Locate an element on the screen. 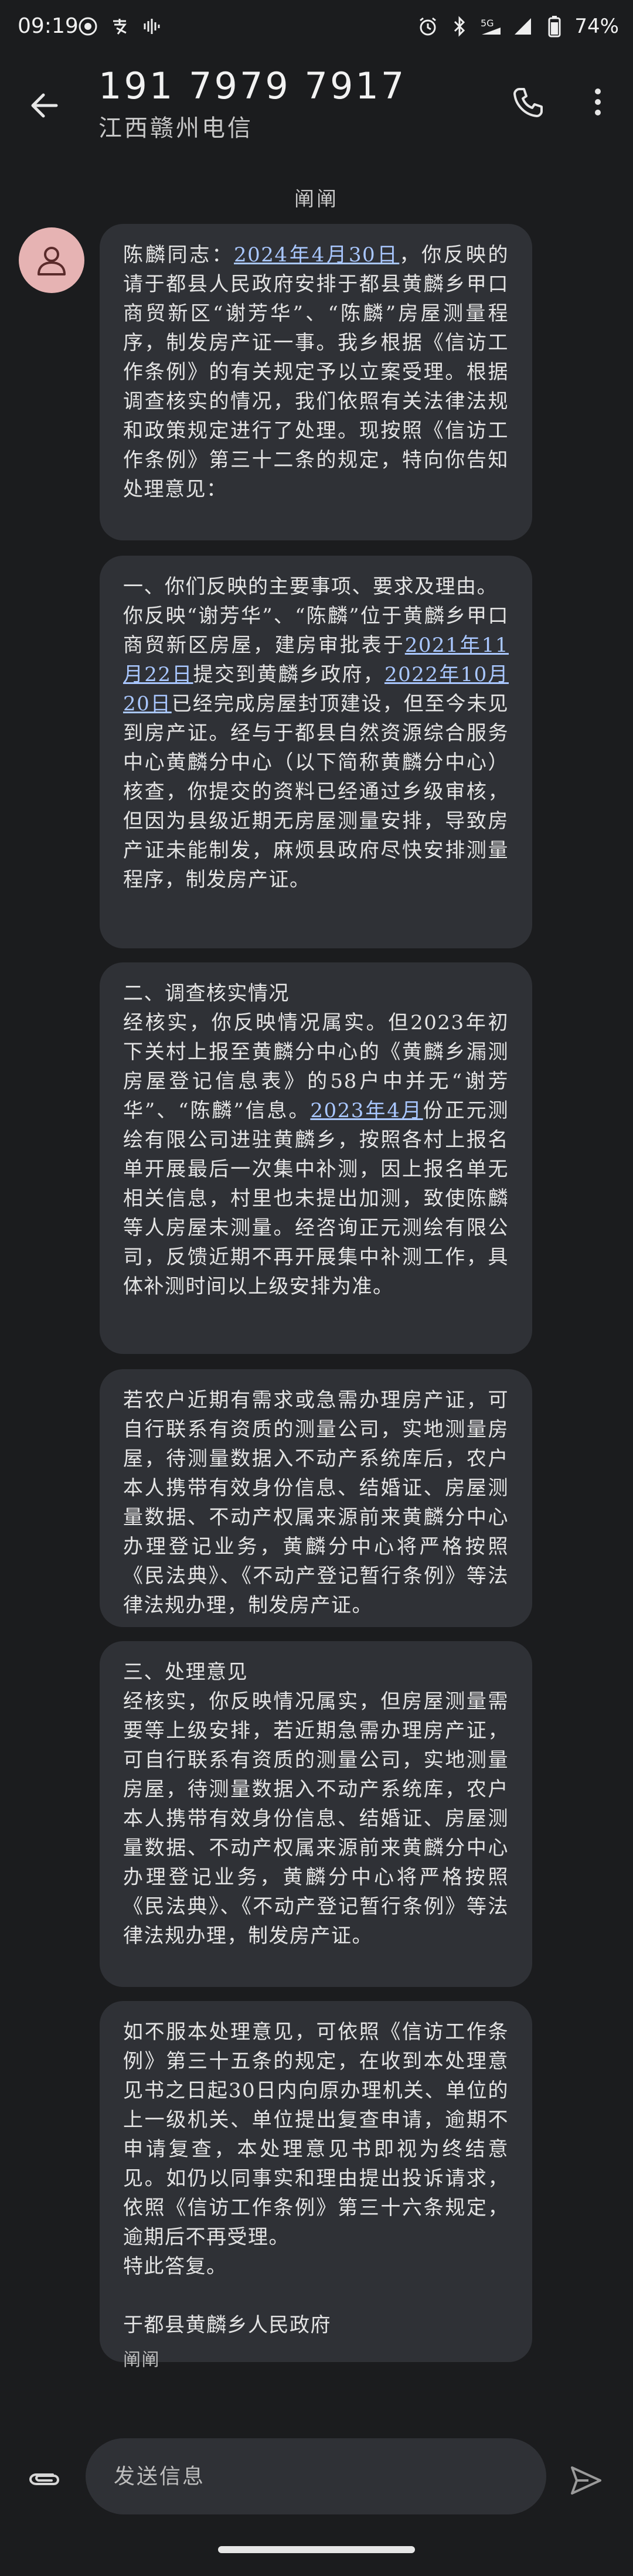 The image size is (633, 2576). message-input is located at coordinates (316, 2476).